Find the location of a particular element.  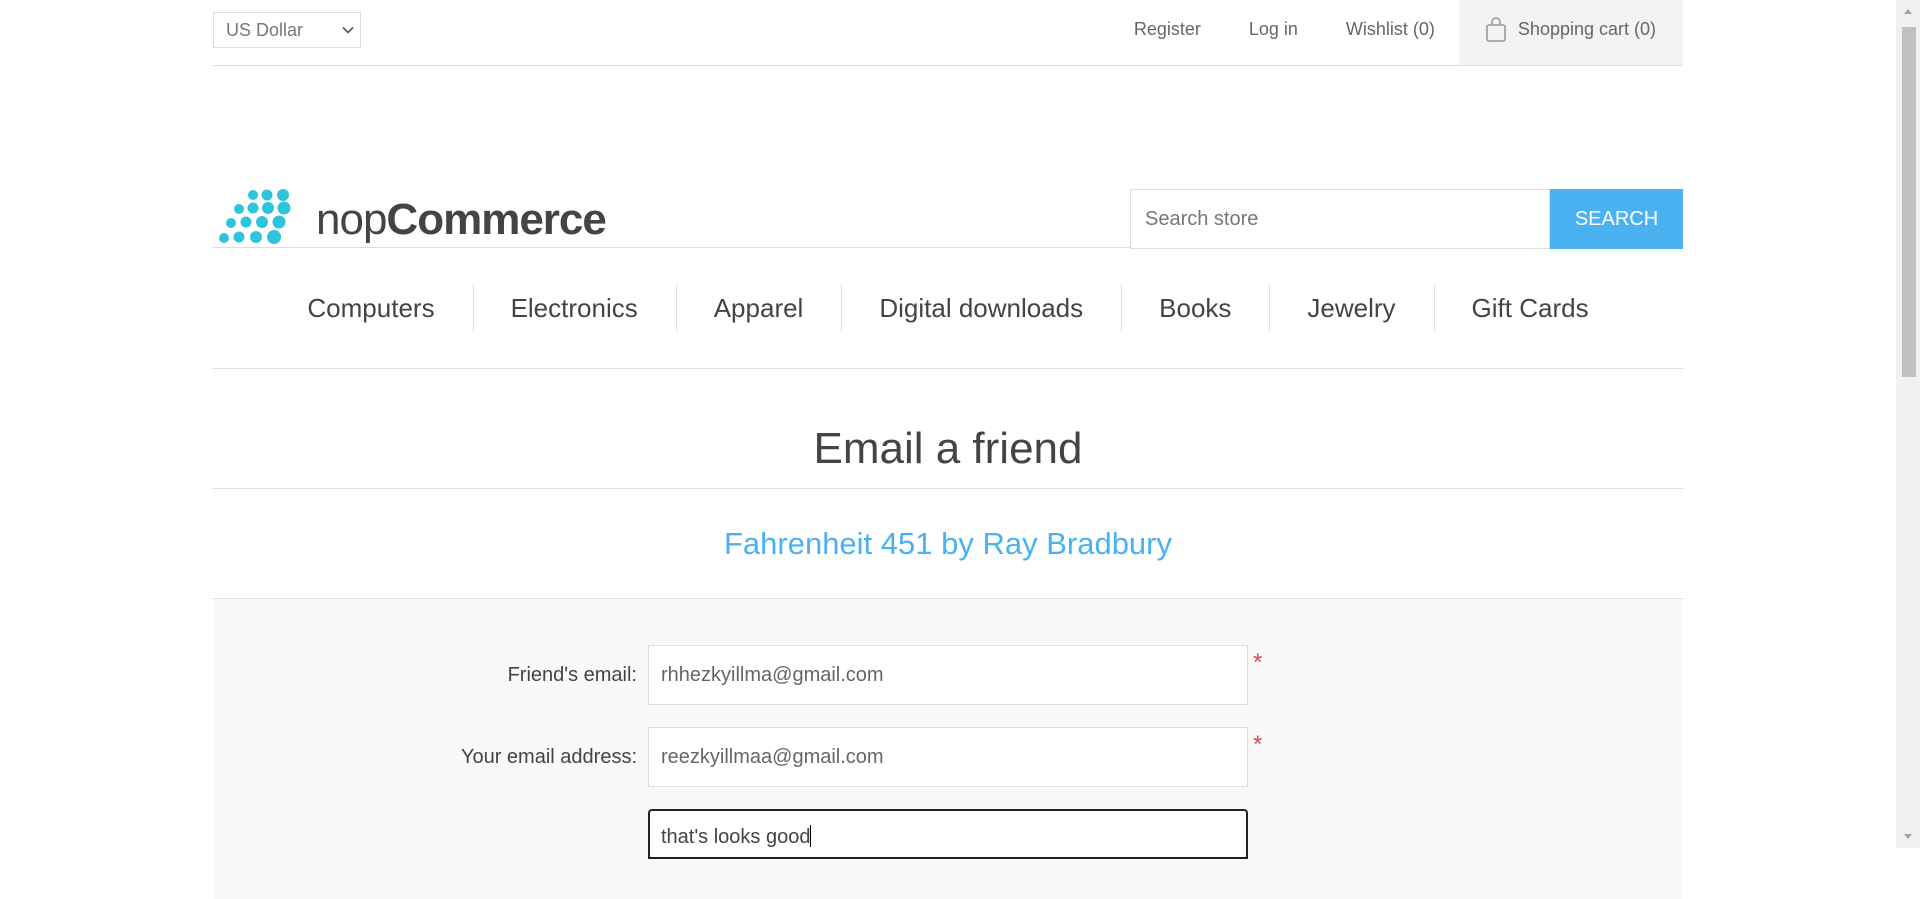

cart-label: Shopping cart (0) is located at coordinates (1586, 29).